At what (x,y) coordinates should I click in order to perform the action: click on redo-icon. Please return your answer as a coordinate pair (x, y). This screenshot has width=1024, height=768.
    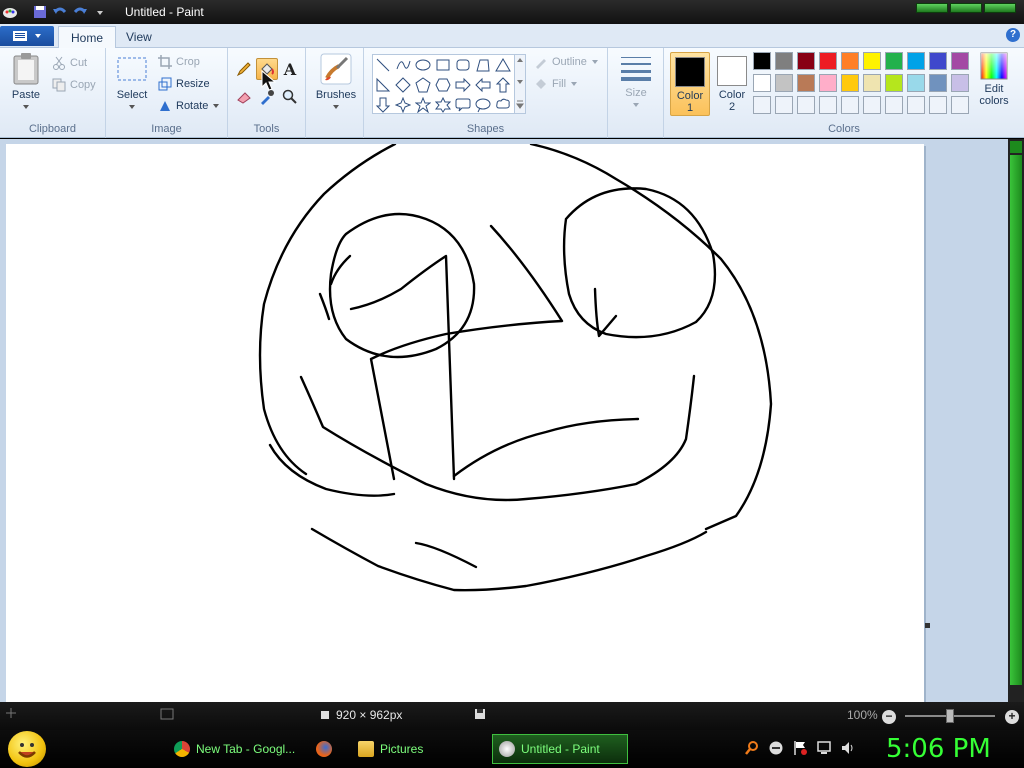
    Looking at the image, I should click on (80, 12).